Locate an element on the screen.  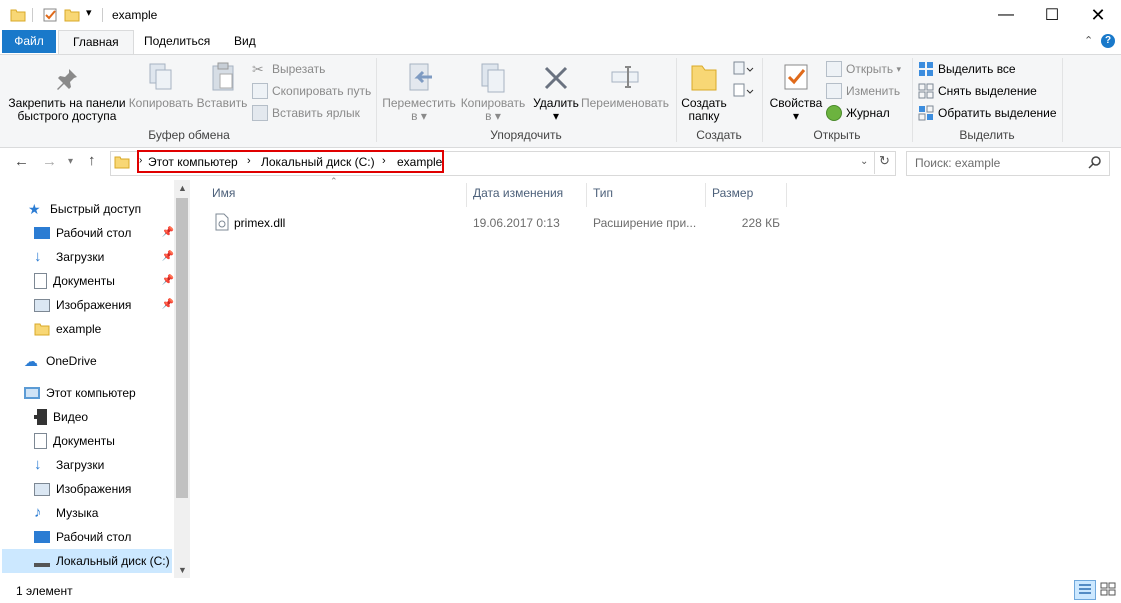
back-arrow-icon: ← is located at coordinates (21, 161).